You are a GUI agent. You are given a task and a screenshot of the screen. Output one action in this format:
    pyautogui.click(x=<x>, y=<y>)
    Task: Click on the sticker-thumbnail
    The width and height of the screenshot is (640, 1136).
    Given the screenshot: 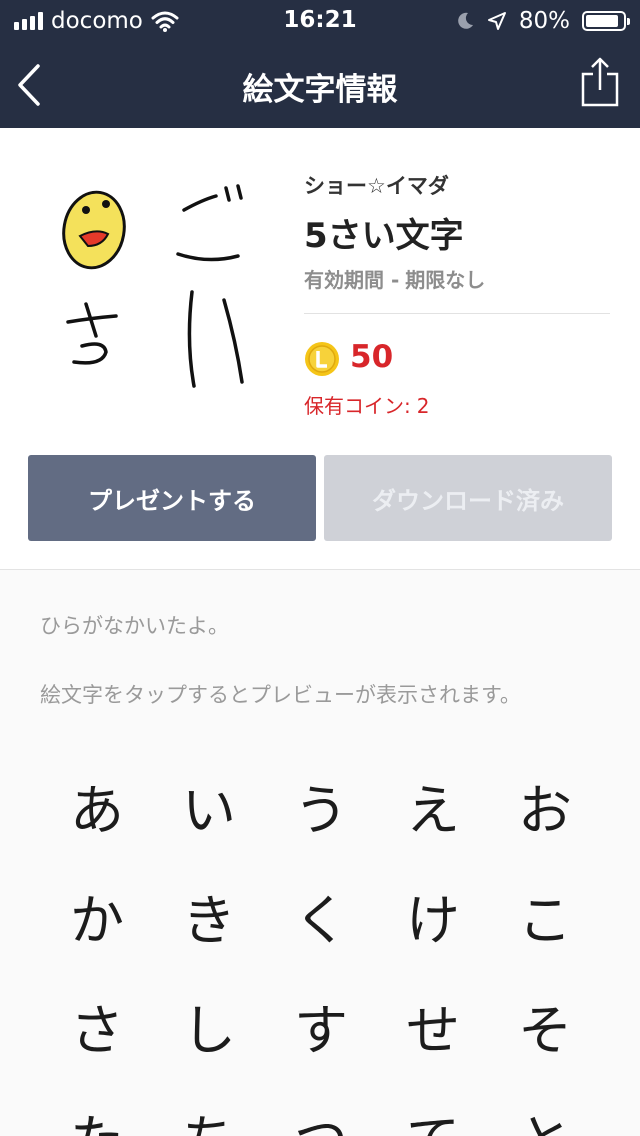 What is the action you would take?
    pyautogui.click(x=156, y=287)
    